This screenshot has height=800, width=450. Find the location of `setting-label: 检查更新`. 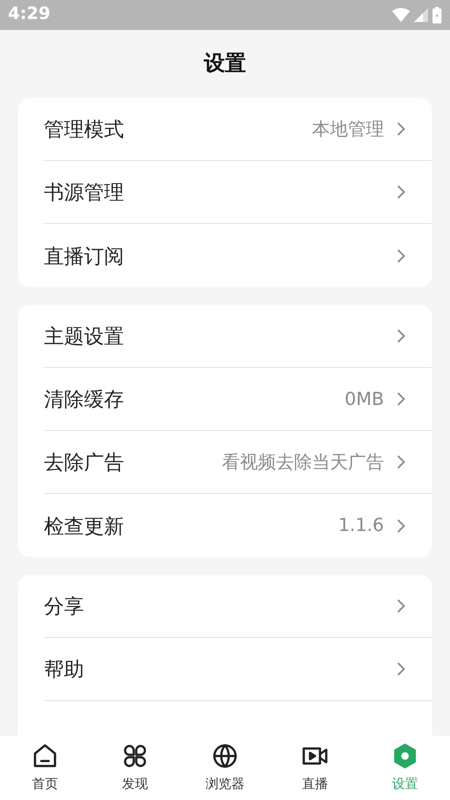

setting-label: 检查更新 is located at coordinates (191, 525).